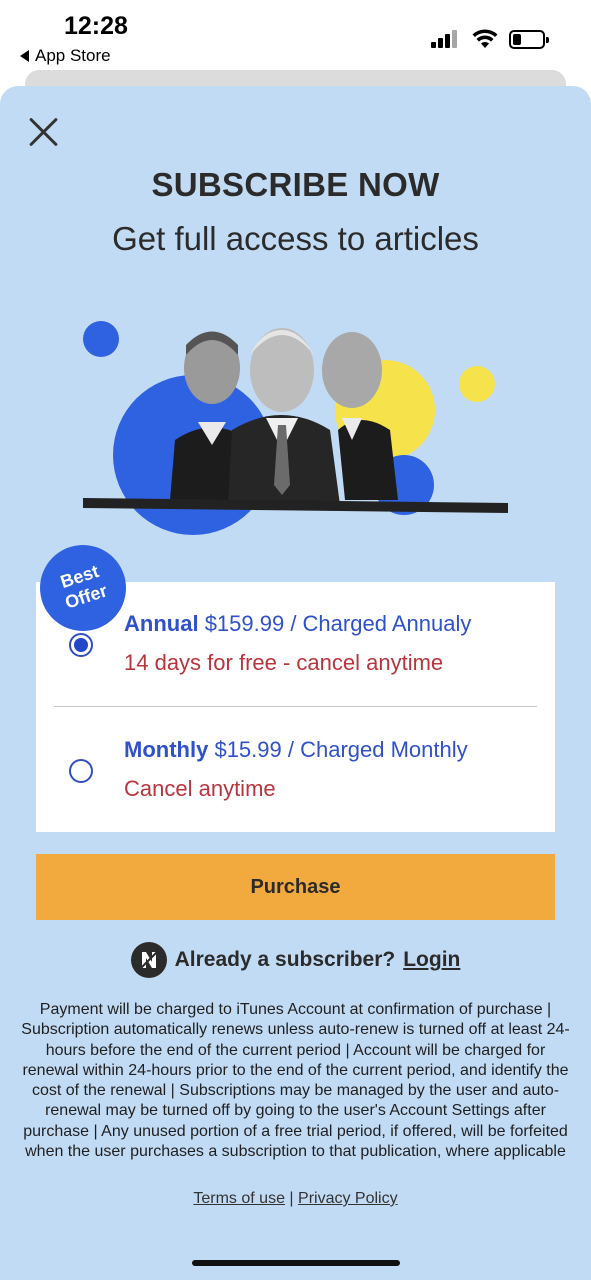 Image resolution: width=591 pixels, height=1280 pixels. Describe the element at coordinates (295, 887) in the screenshot. I see `purchase-button: Purchase` at that location.